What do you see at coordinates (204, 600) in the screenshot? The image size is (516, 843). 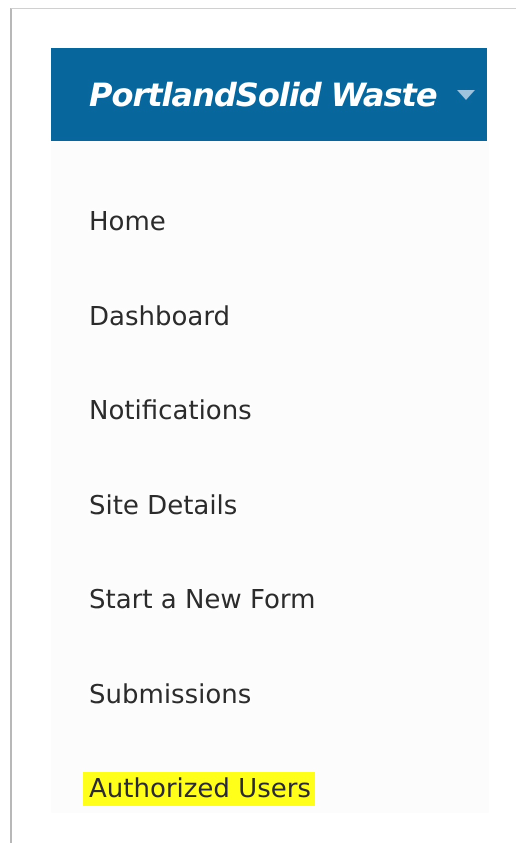 I see `menu-item: Start a New Form` at bounding box center [204, 600].